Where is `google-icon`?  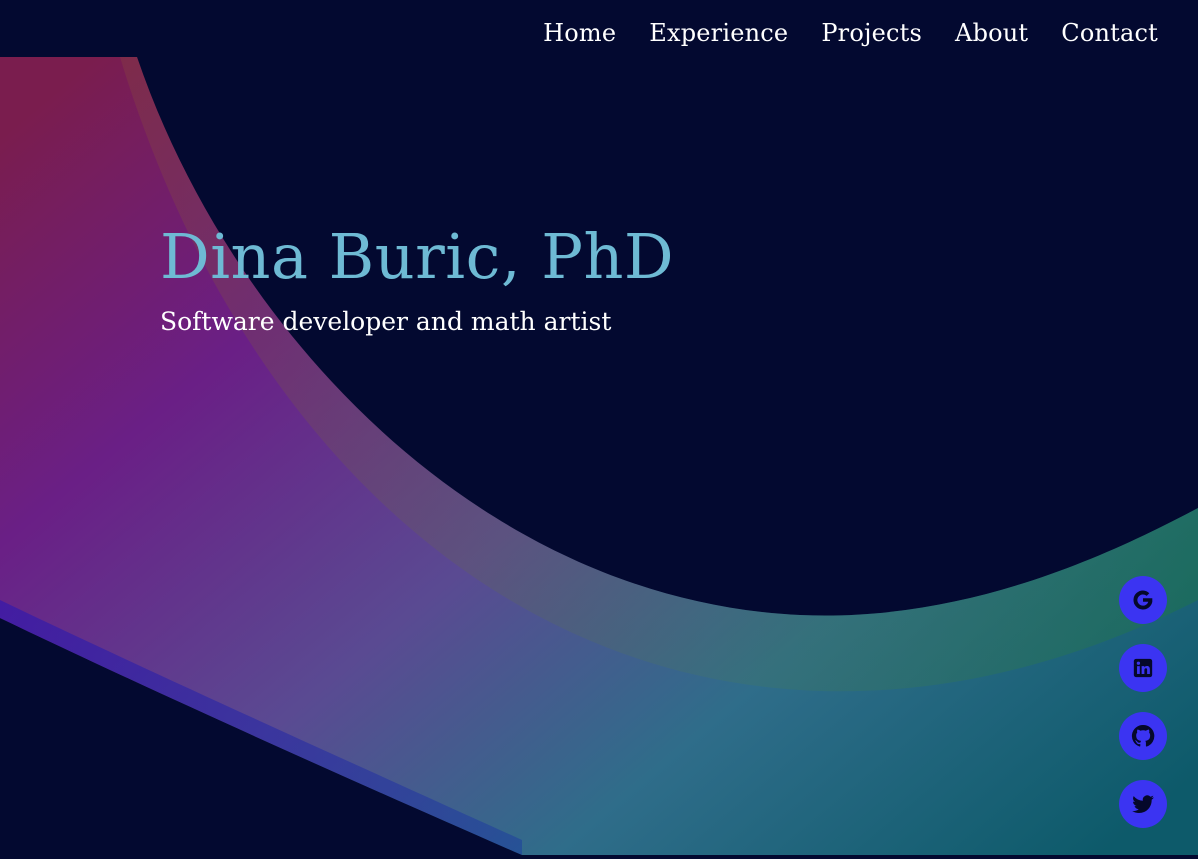 google-icon is located at coordinates (1143, 600).